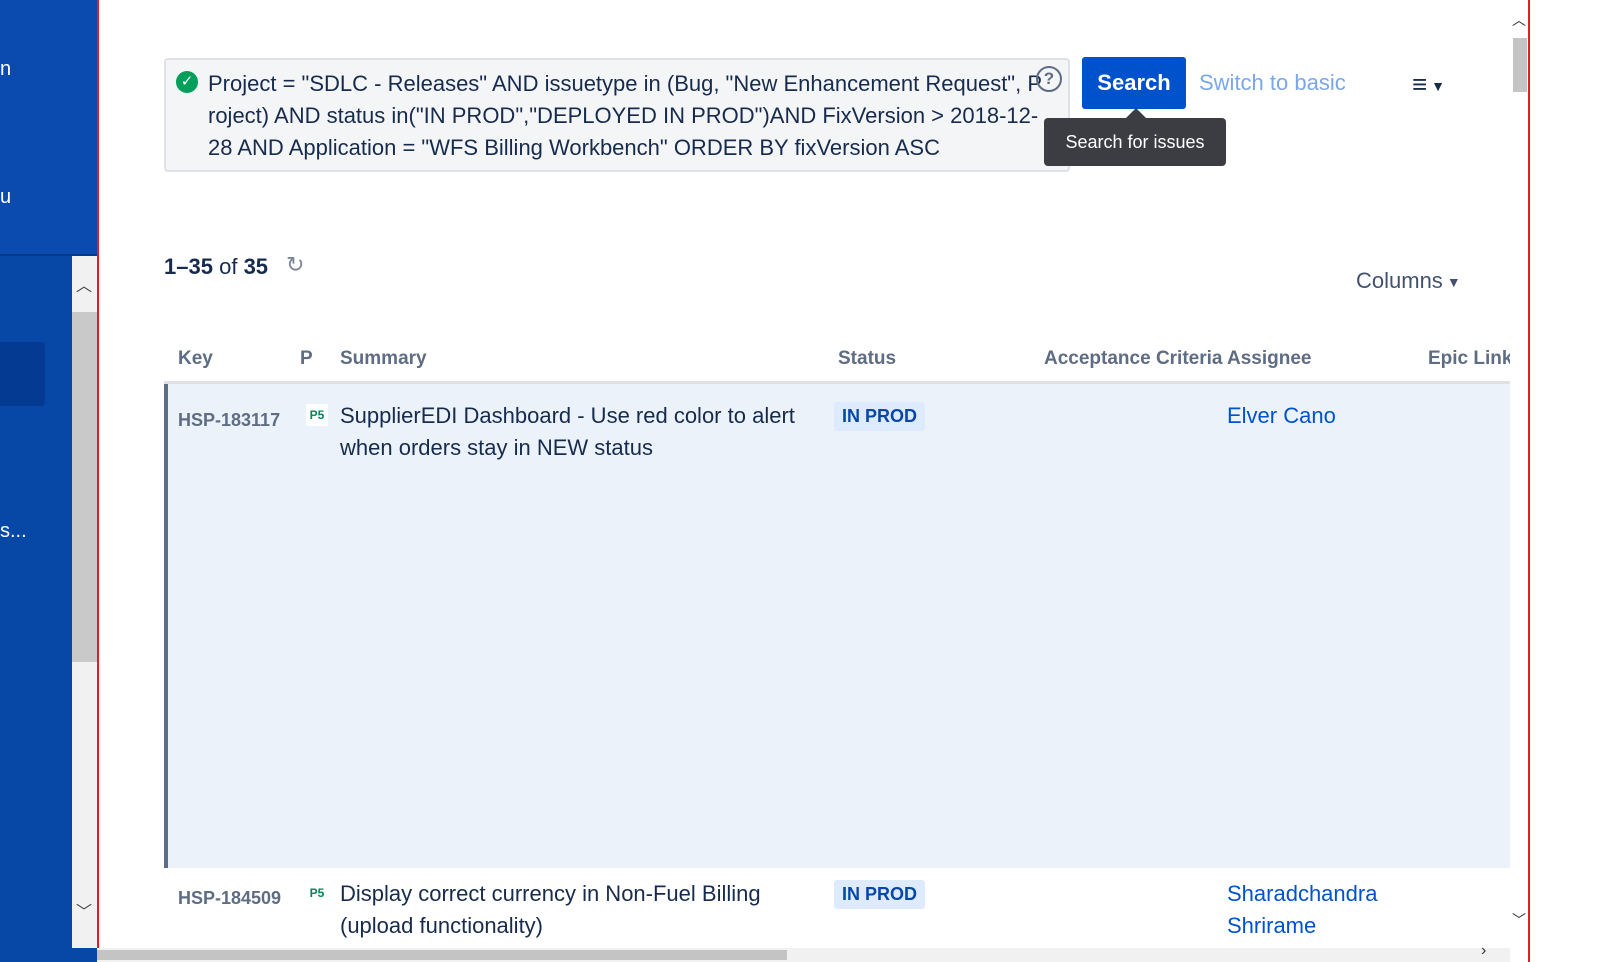 The width and height of the screenshot is (1618, 962). Describe the element at coordinates (383, 359) in the screenshot. I see `column-header-summary: Summary` at that location.